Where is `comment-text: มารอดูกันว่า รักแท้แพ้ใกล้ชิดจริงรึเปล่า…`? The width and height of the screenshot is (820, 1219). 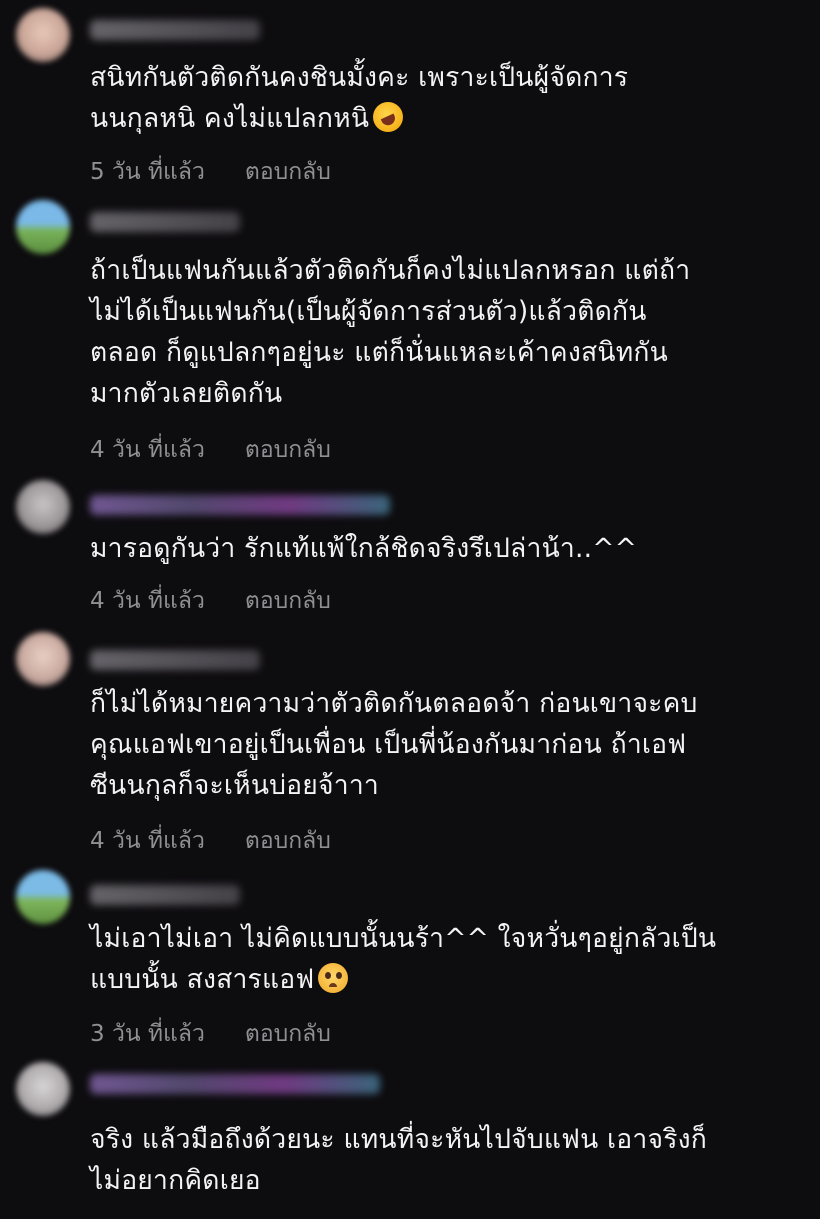 comment-text: มารอดูกันว่า รักแท้แพ้ใกล้ชิดจริงรึเปล่า… is located at coordinates (364, 548).